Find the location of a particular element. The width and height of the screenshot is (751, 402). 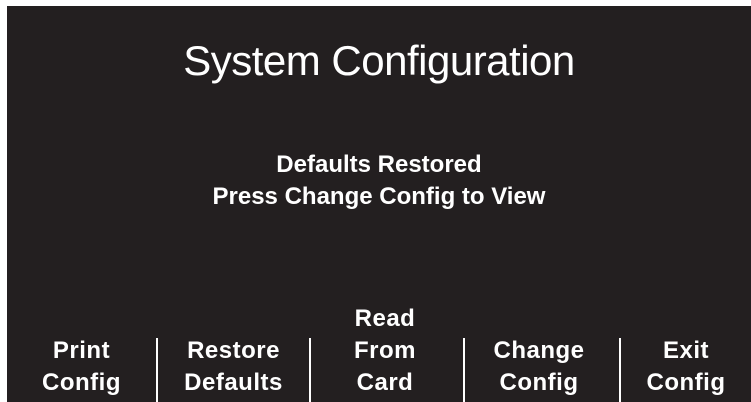

print-config-label-line2: Config is located at coordinates (81, 382).